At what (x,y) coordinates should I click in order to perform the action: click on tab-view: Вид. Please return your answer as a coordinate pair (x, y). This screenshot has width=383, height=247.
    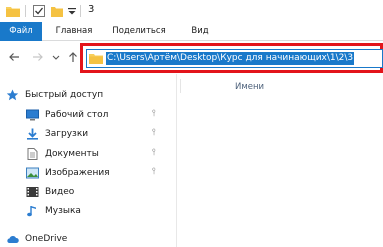
    Looking at the image, I should click on (200, 31).